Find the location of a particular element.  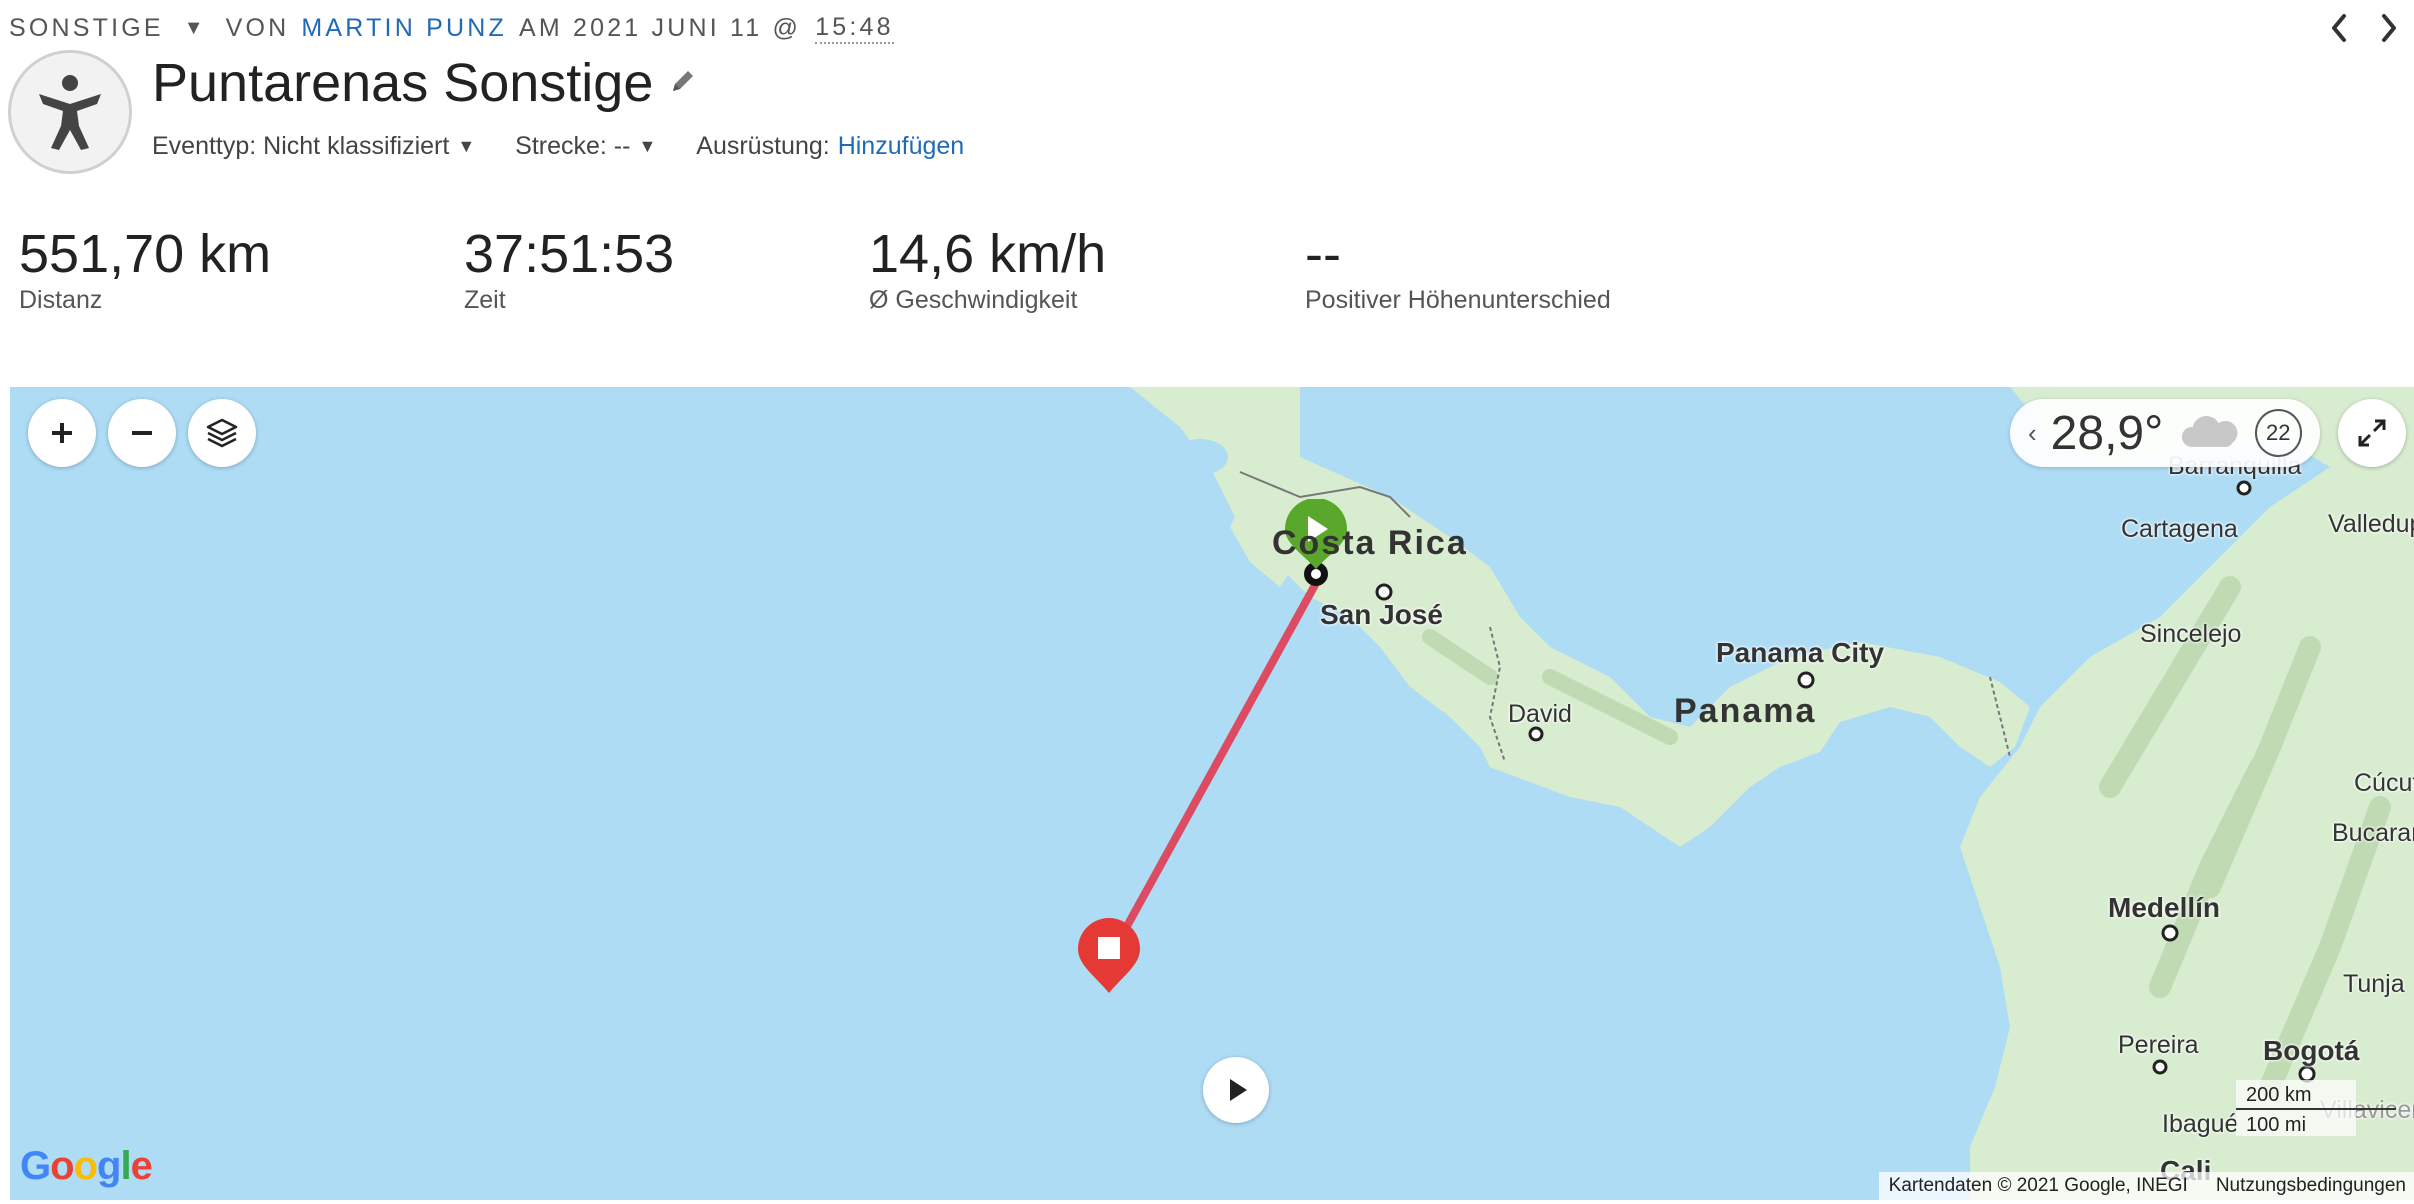

chevron-left-icon: ‹ is located at coordinates (2032, 433).